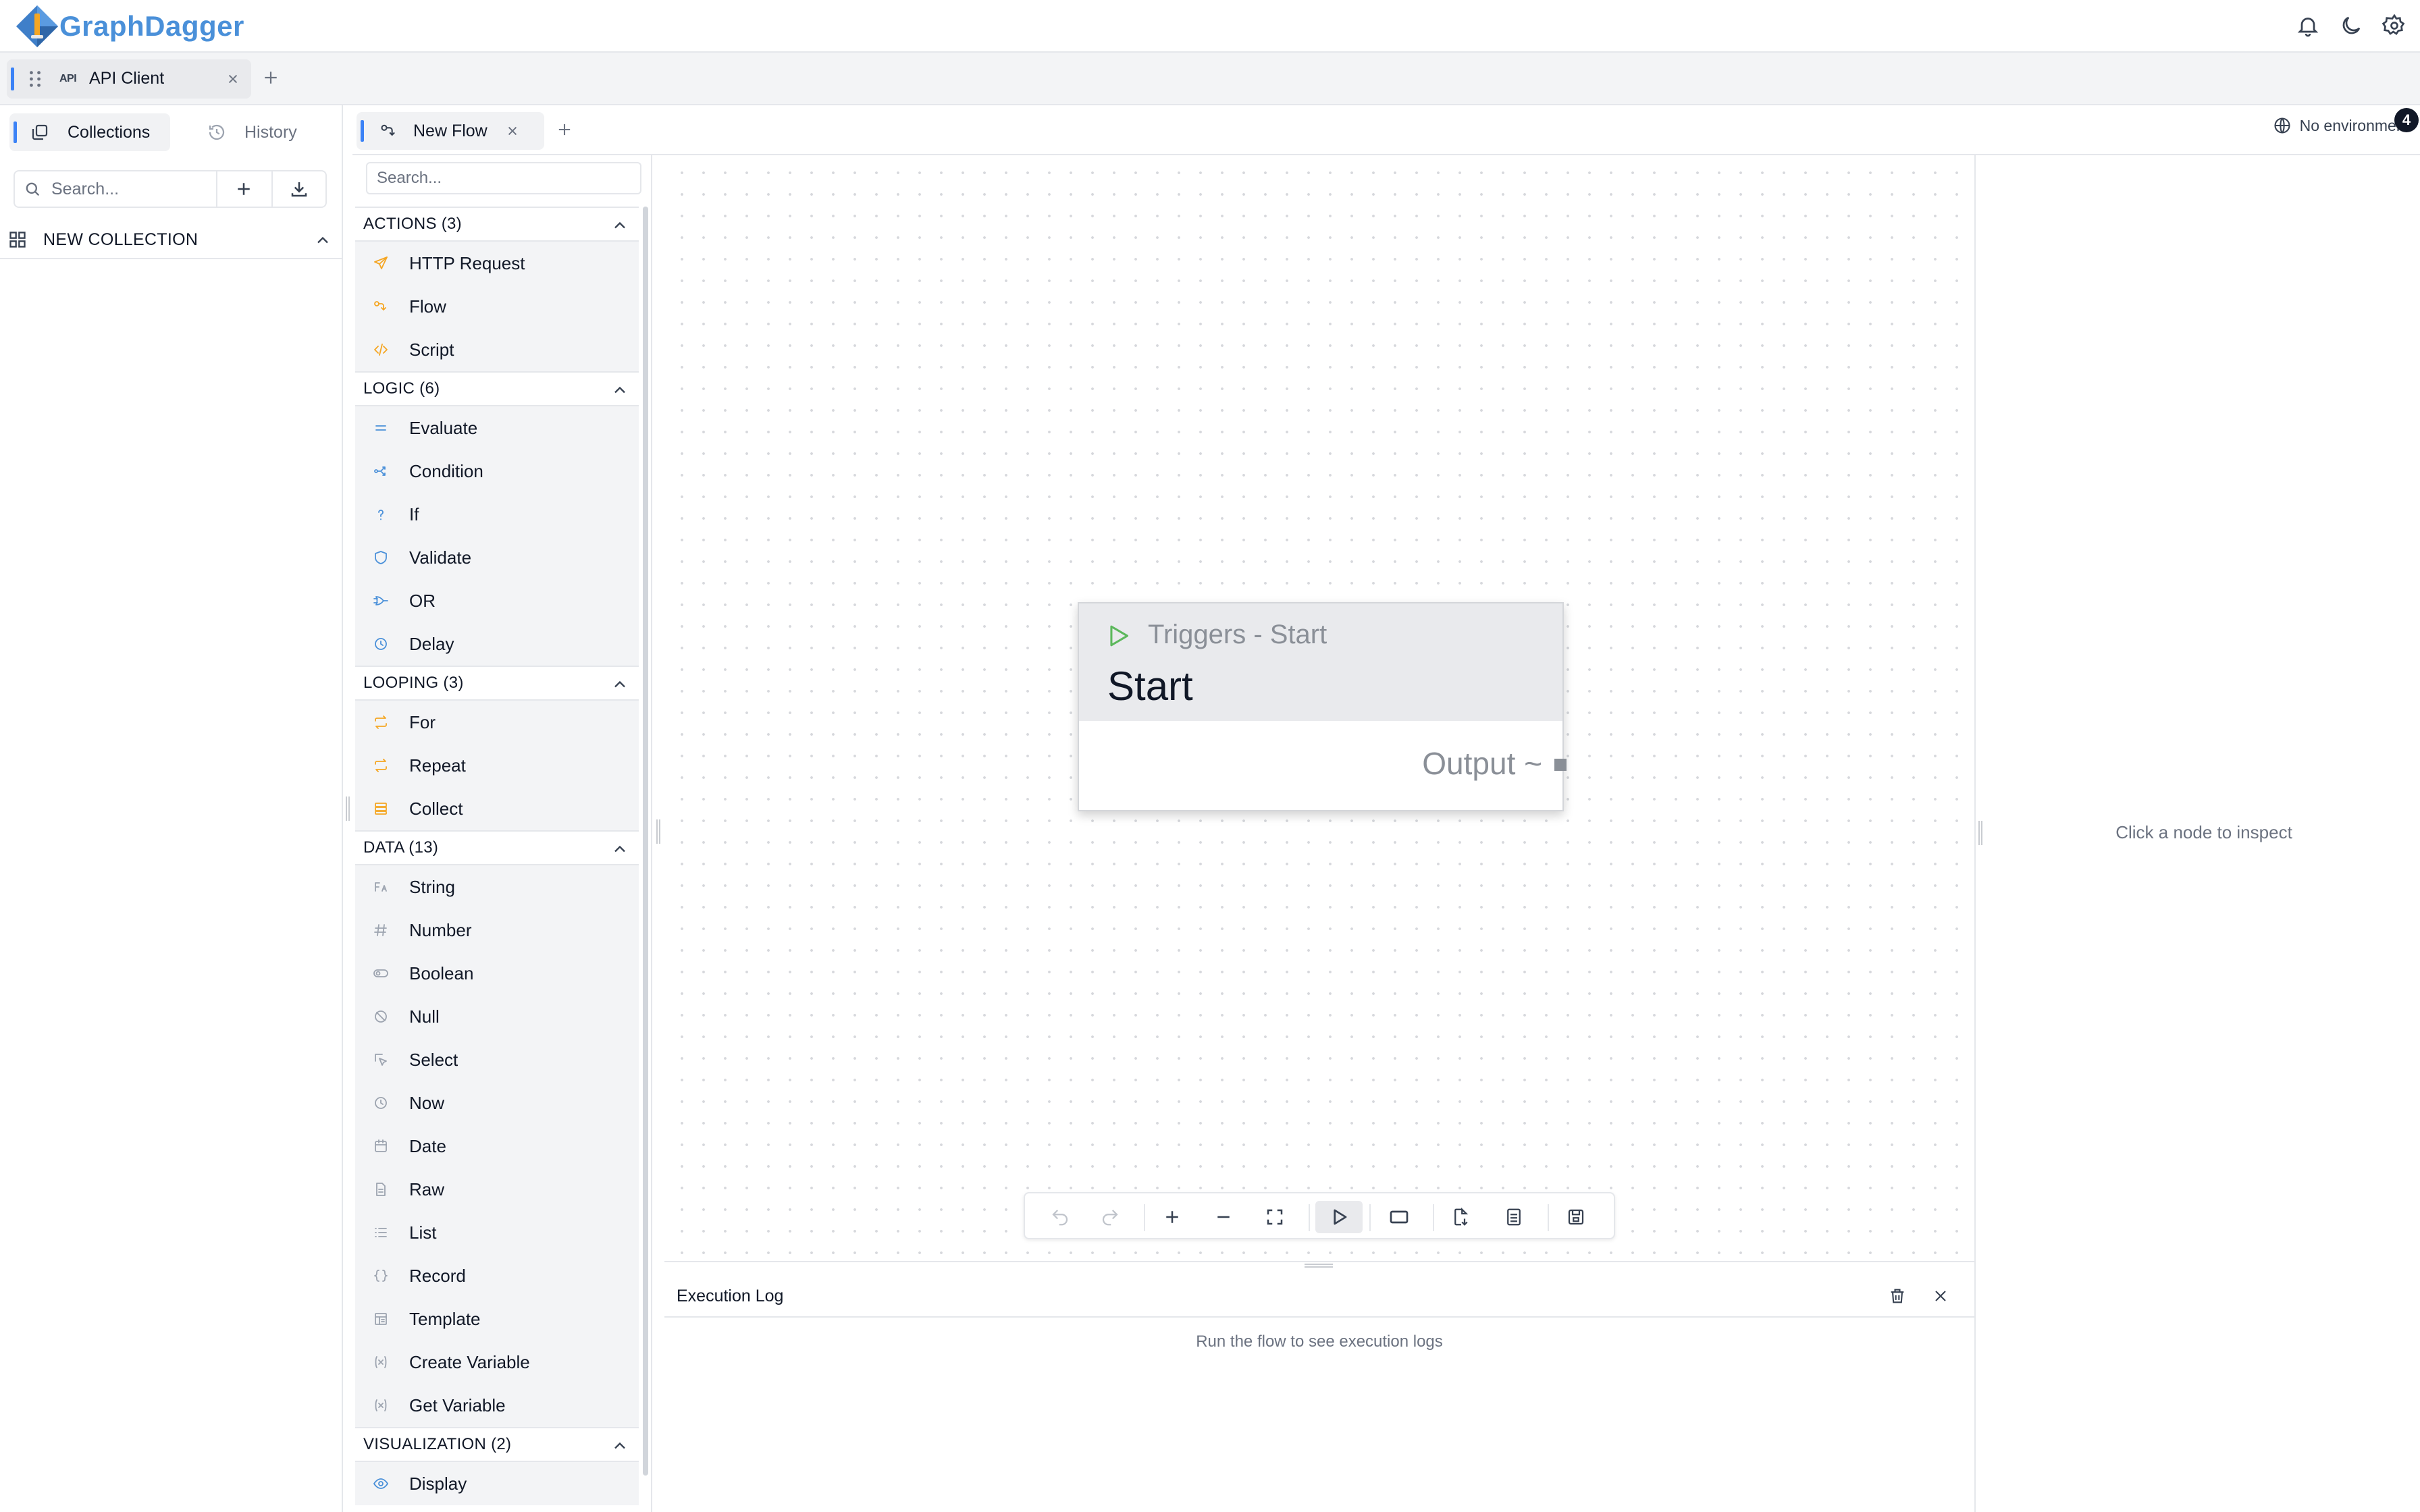 This screenshot has height=1512, width=2420. Describe the element at coordinates (497, 1319) in the screenshot. I see `palette-item-template: Template` at that location.